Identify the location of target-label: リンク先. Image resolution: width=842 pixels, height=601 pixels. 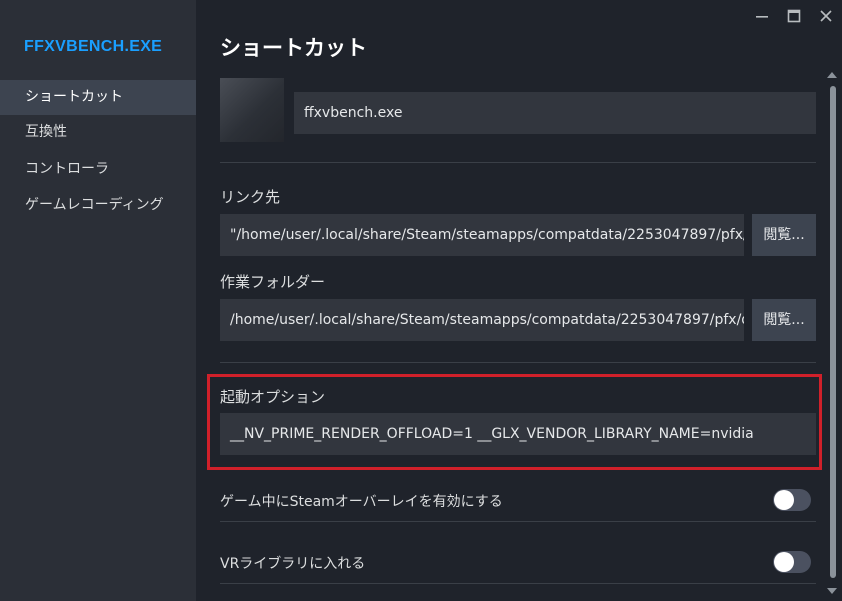
(250, 197).